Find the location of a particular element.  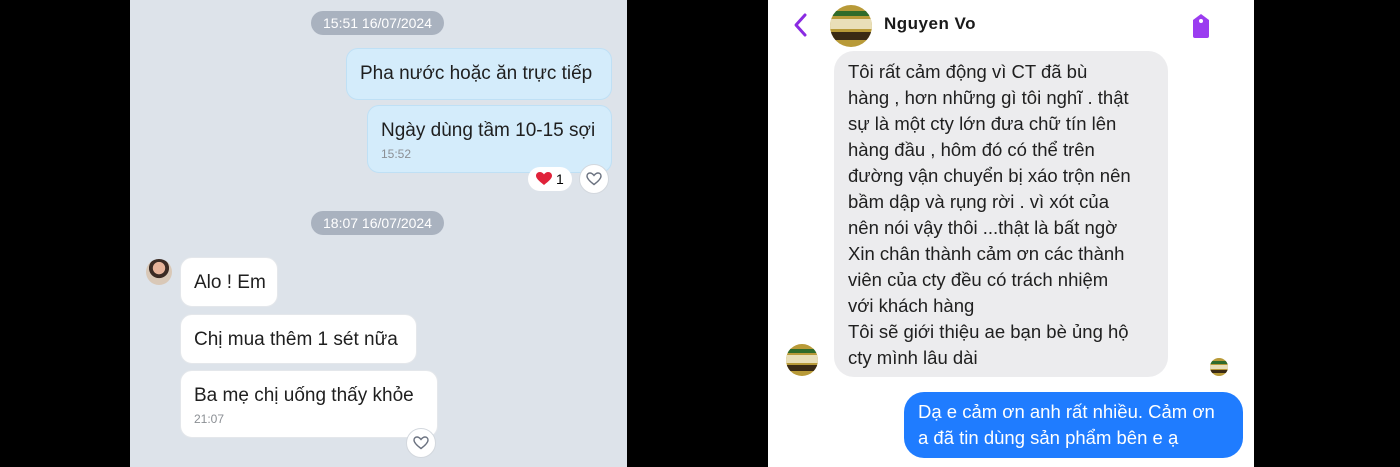

incoming-message: Ba mẹ chị uống thấy khỏe 21:07 is located at coordinates (309, 404).